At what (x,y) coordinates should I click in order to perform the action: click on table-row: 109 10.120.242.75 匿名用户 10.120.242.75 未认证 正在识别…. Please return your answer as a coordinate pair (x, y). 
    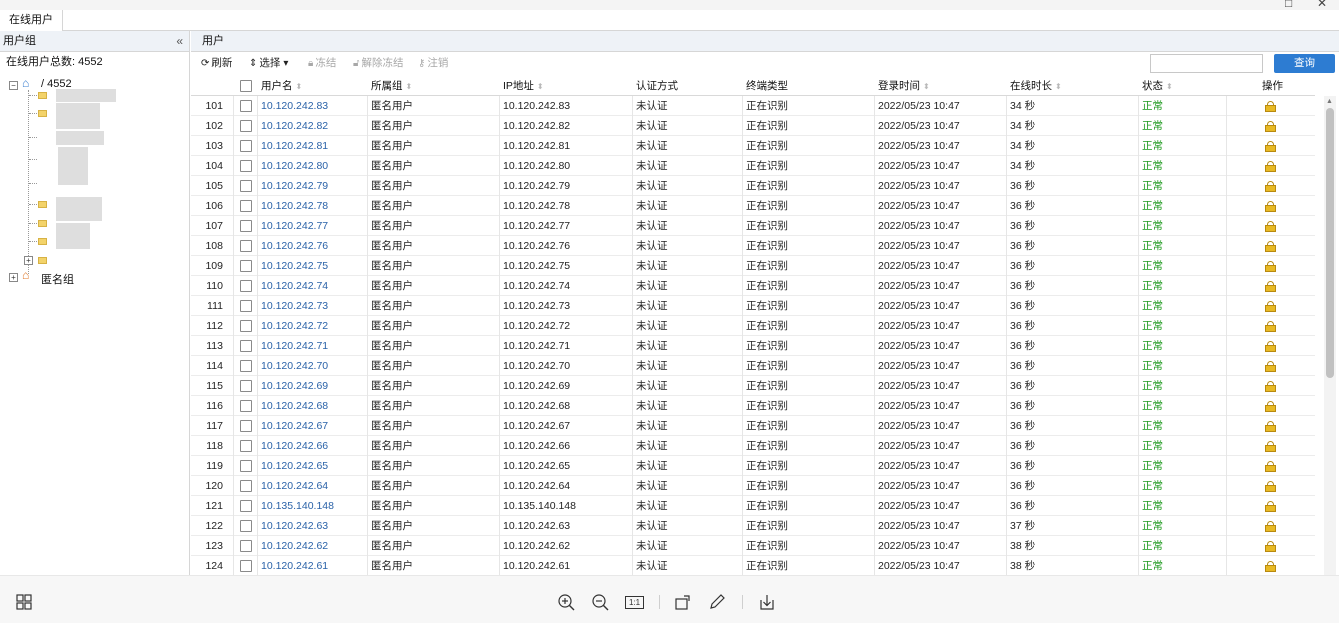
    Looking at the image, I should click on (753, 266).